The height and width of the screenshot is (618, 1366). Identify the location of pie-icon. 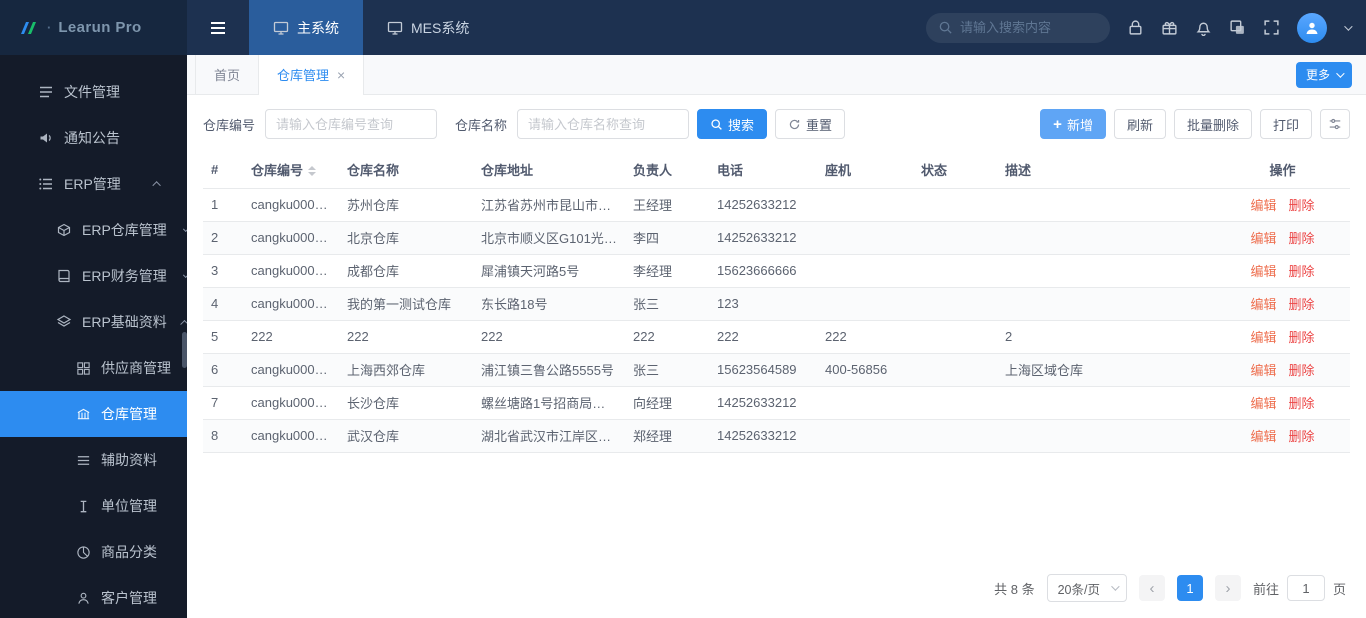
(83, 552).